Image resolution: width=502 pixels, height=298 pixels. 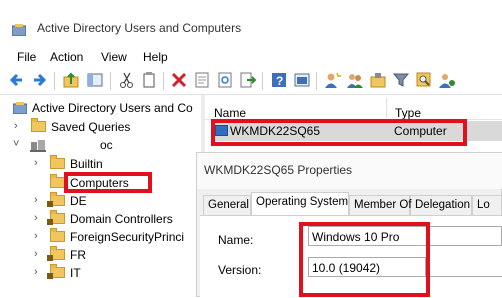 What do you see at coordinates (115, 255) in the screenshot?
I see `tree-item-fr: › FR` at bounding box center [115, 255].